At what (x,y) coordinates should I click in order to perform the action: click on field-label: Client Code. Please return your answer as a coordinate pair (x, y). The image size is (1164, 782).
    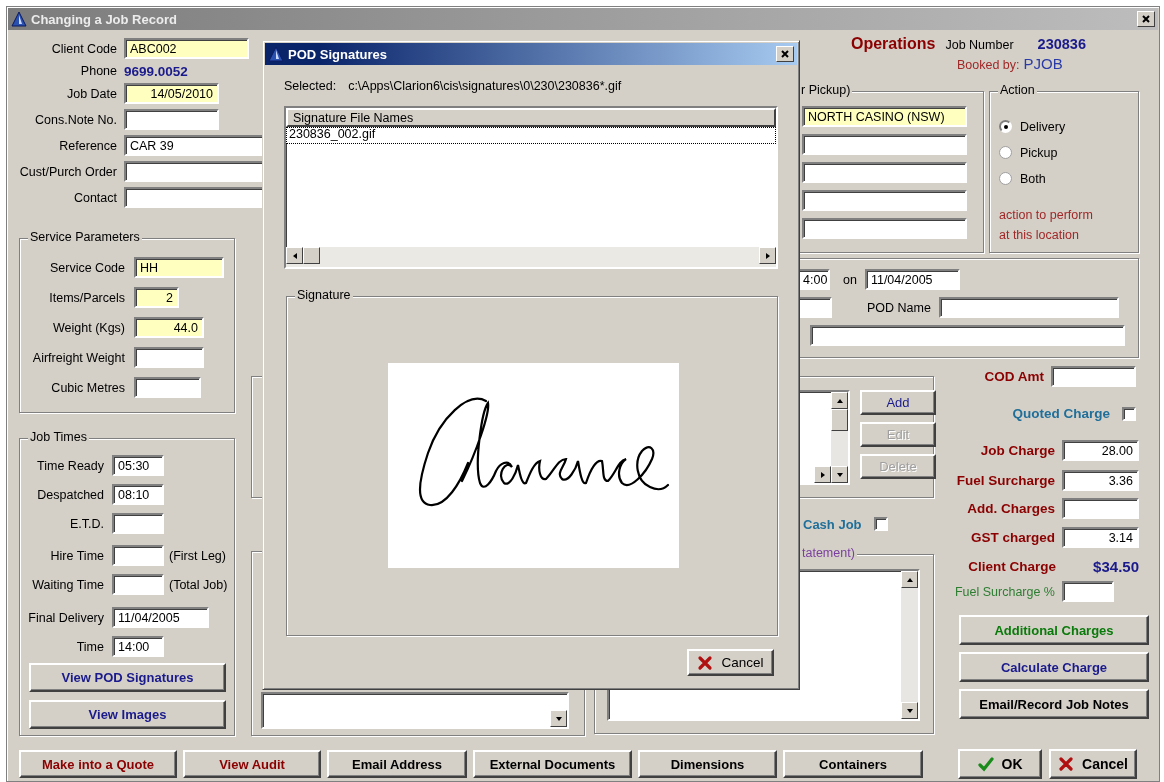
    Looking at the image, I should click on (83, 48).